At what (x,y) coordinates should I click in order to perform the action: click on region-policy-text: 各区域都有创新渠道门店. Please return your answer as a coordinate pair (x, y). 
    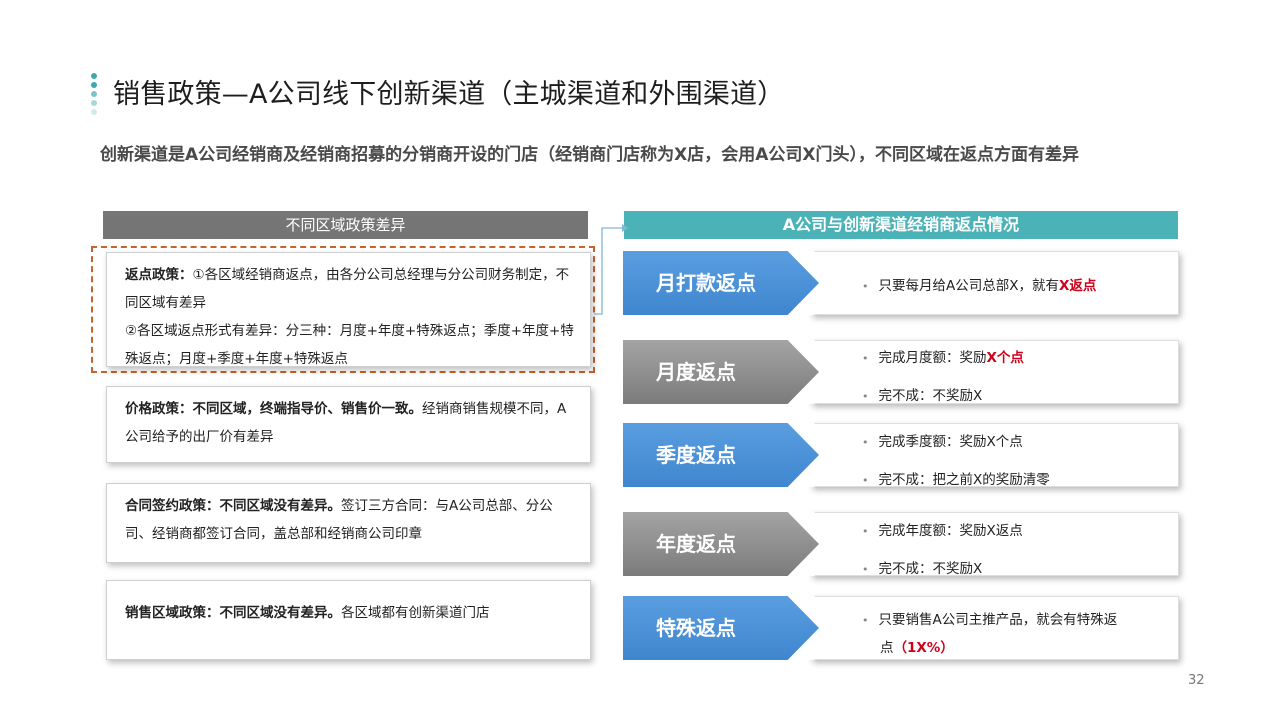
    Looking at the image, I should click on (415, 613).